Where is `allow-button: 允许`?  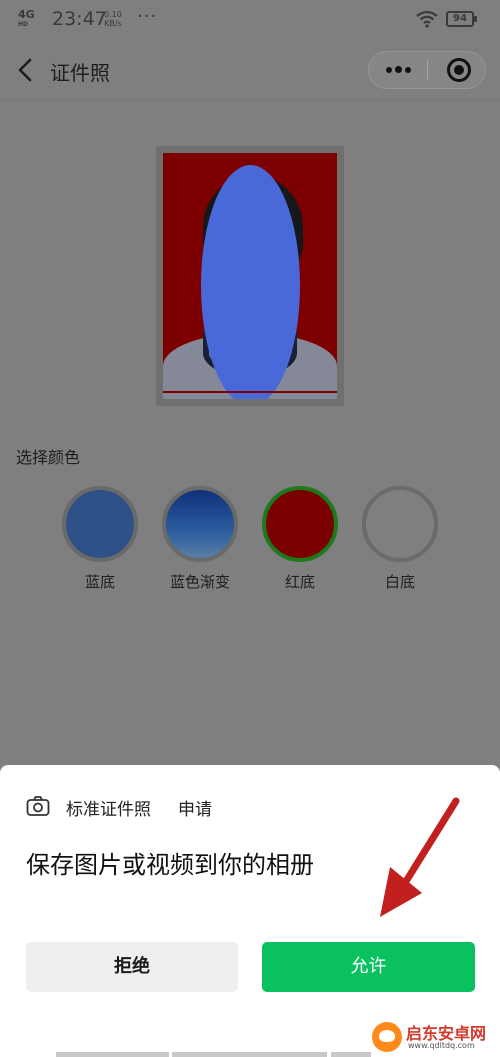 allow-button: 允许 is located at coordinates (368, 967).